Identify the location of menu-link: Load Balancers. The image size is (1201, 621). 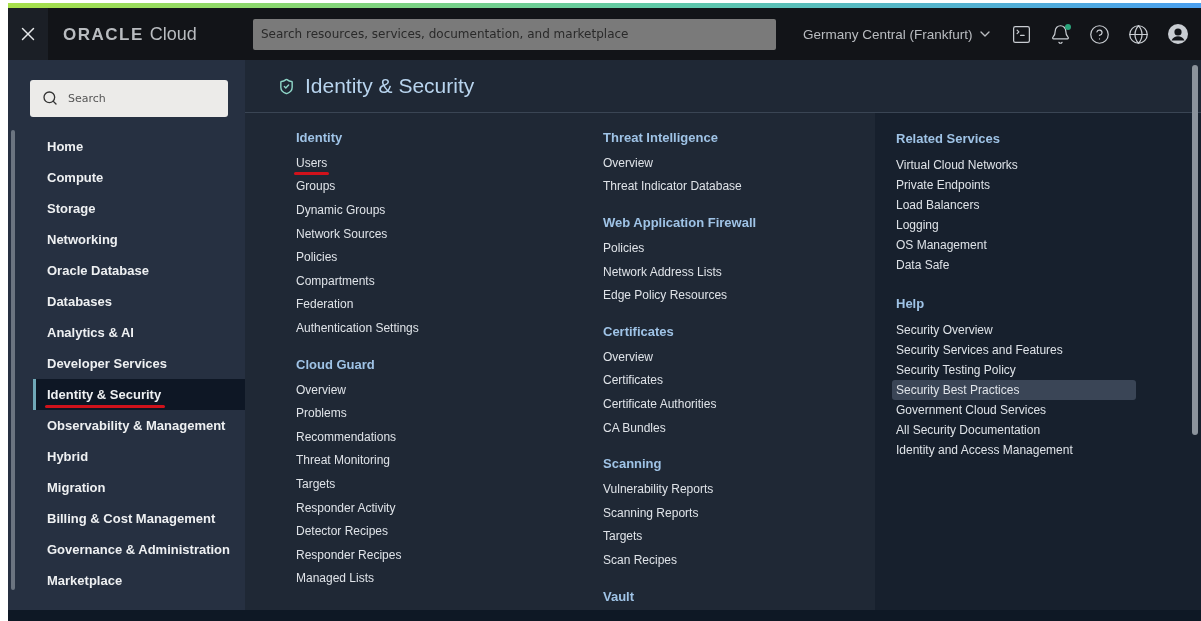
(1048, 205).